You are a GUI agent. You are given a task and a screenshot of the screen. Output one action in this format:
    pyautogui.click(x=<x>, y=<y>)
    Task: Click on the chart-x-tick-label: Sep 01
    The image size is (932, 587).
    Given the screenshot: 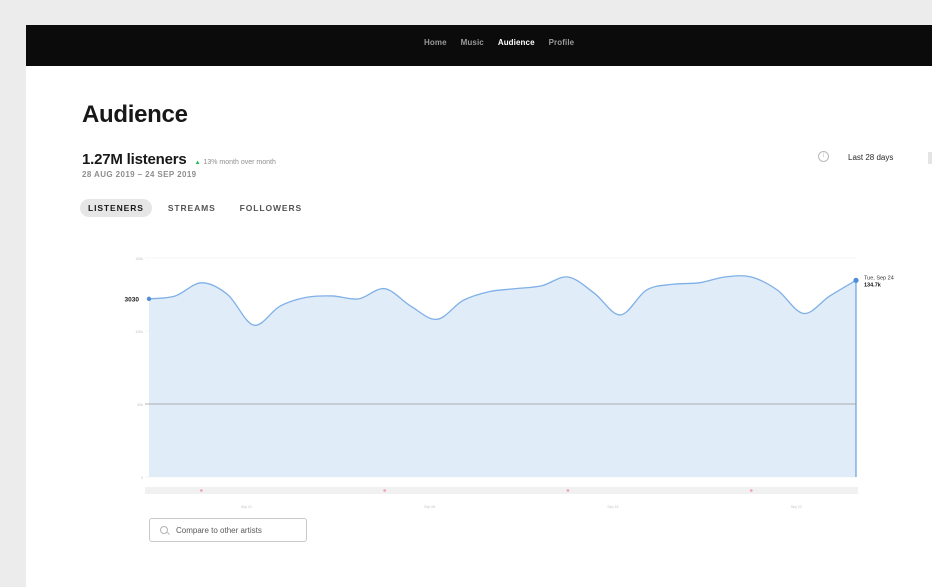 What is the action you would take?
    pyautogui.click(x=246, y=507)
    